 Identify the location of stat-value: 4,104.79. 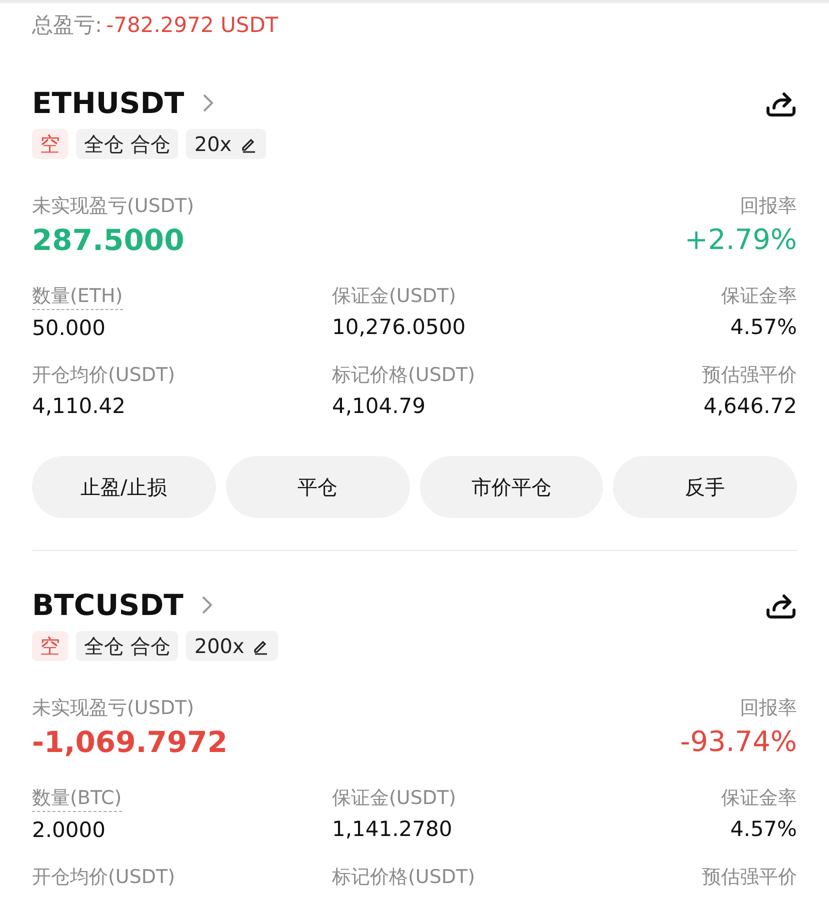
(379, 406).